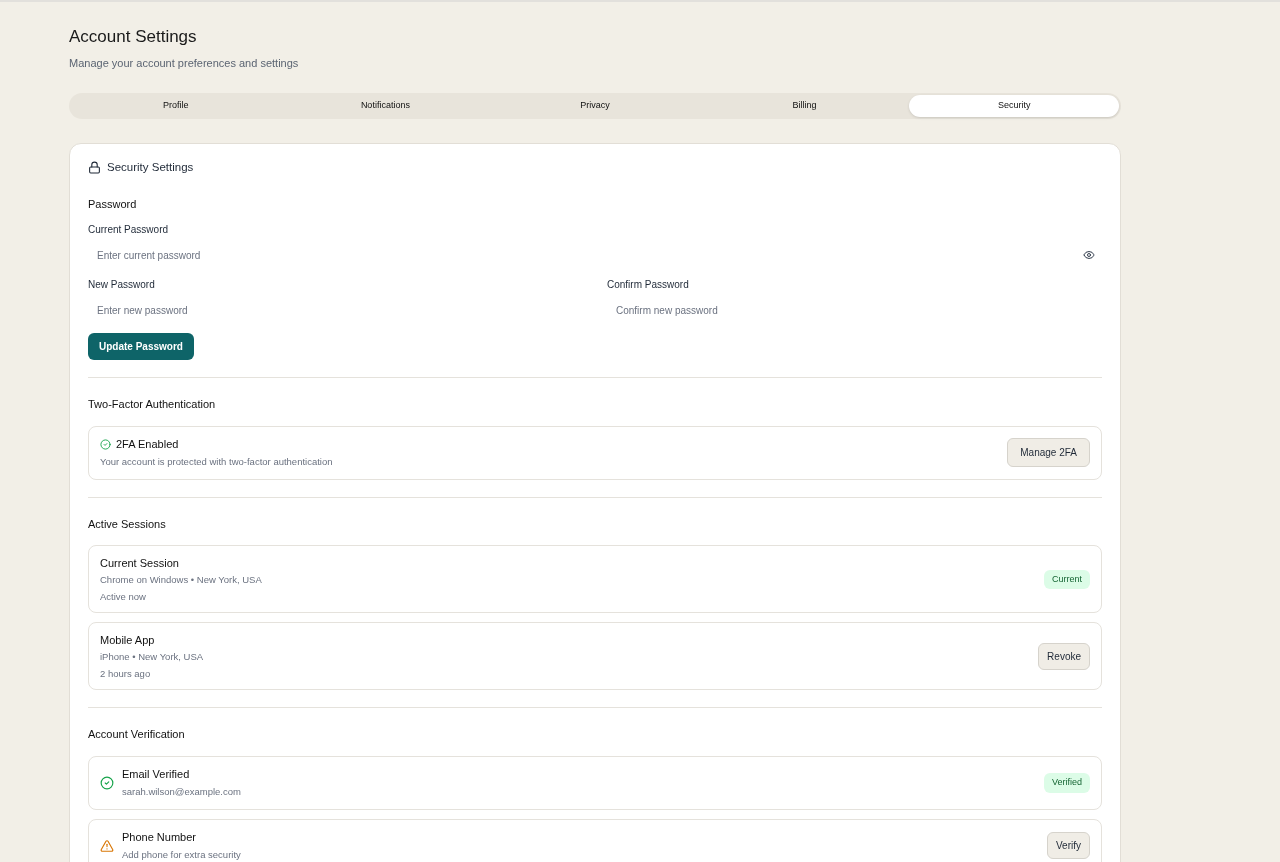 The image size is (1280, 862). Describe the element at coordinates (182, 791) in the screenshot. I see `verification-detail: sarah.wilson@example.com` at that location.